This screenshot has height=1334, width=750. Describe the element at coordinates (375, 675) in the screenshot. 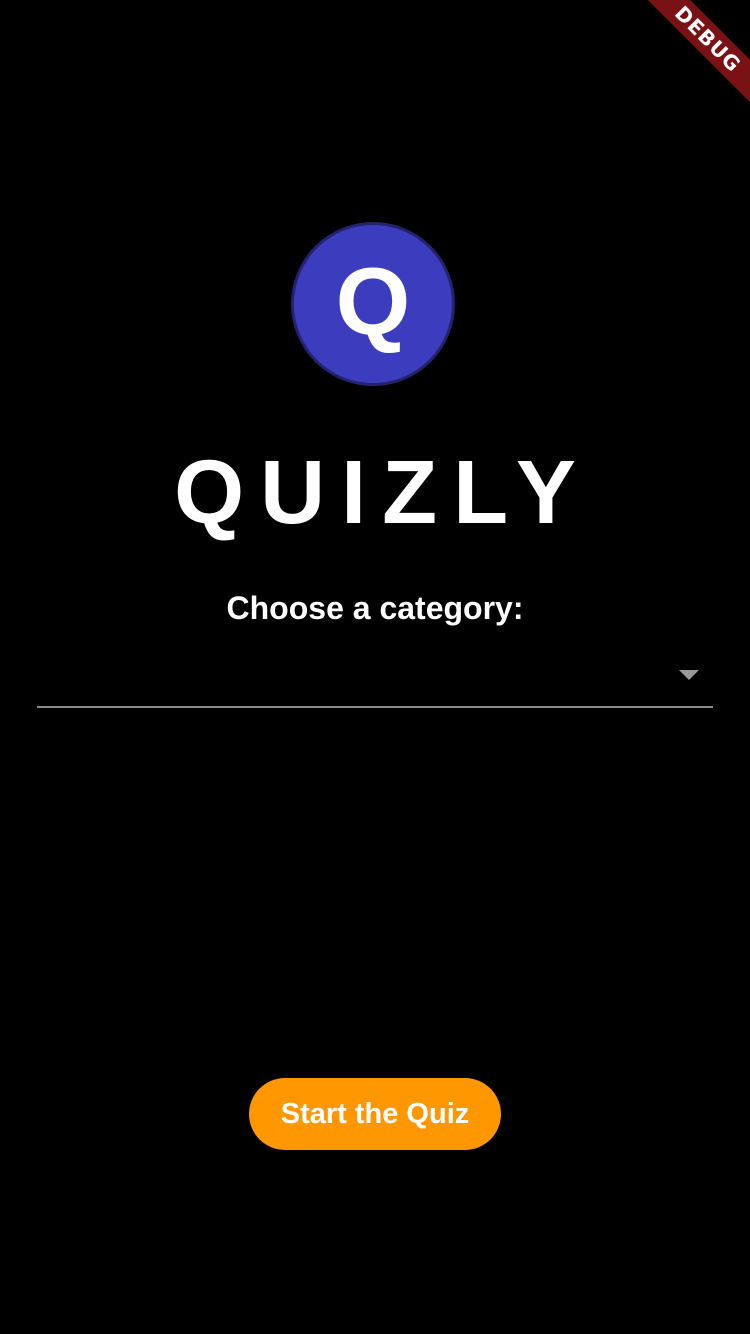

I see `category-dropdown` at that location.